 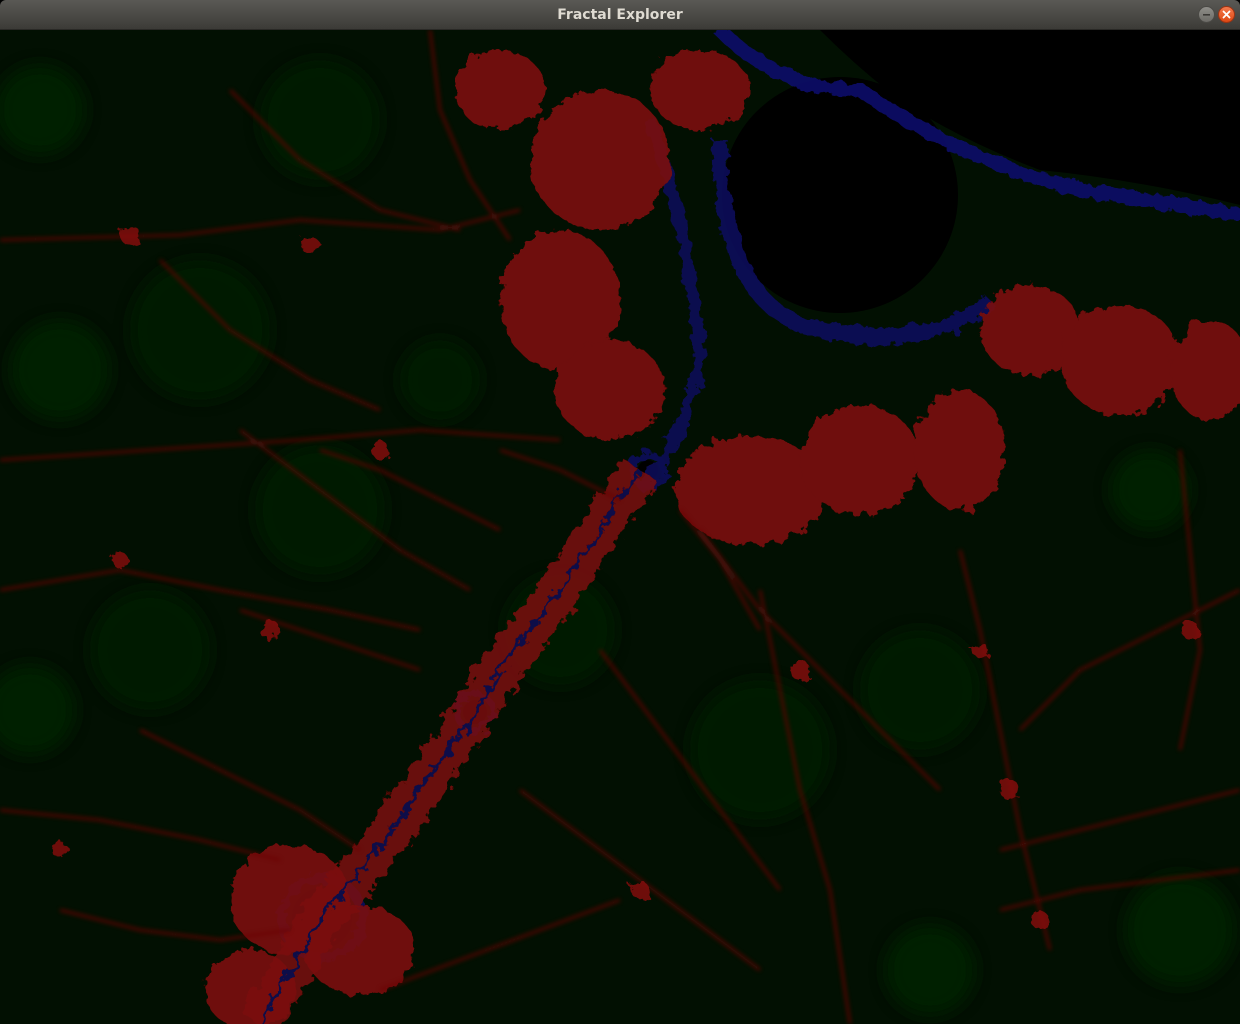 I want to click on close-icon, so click(x=1226, y=14).